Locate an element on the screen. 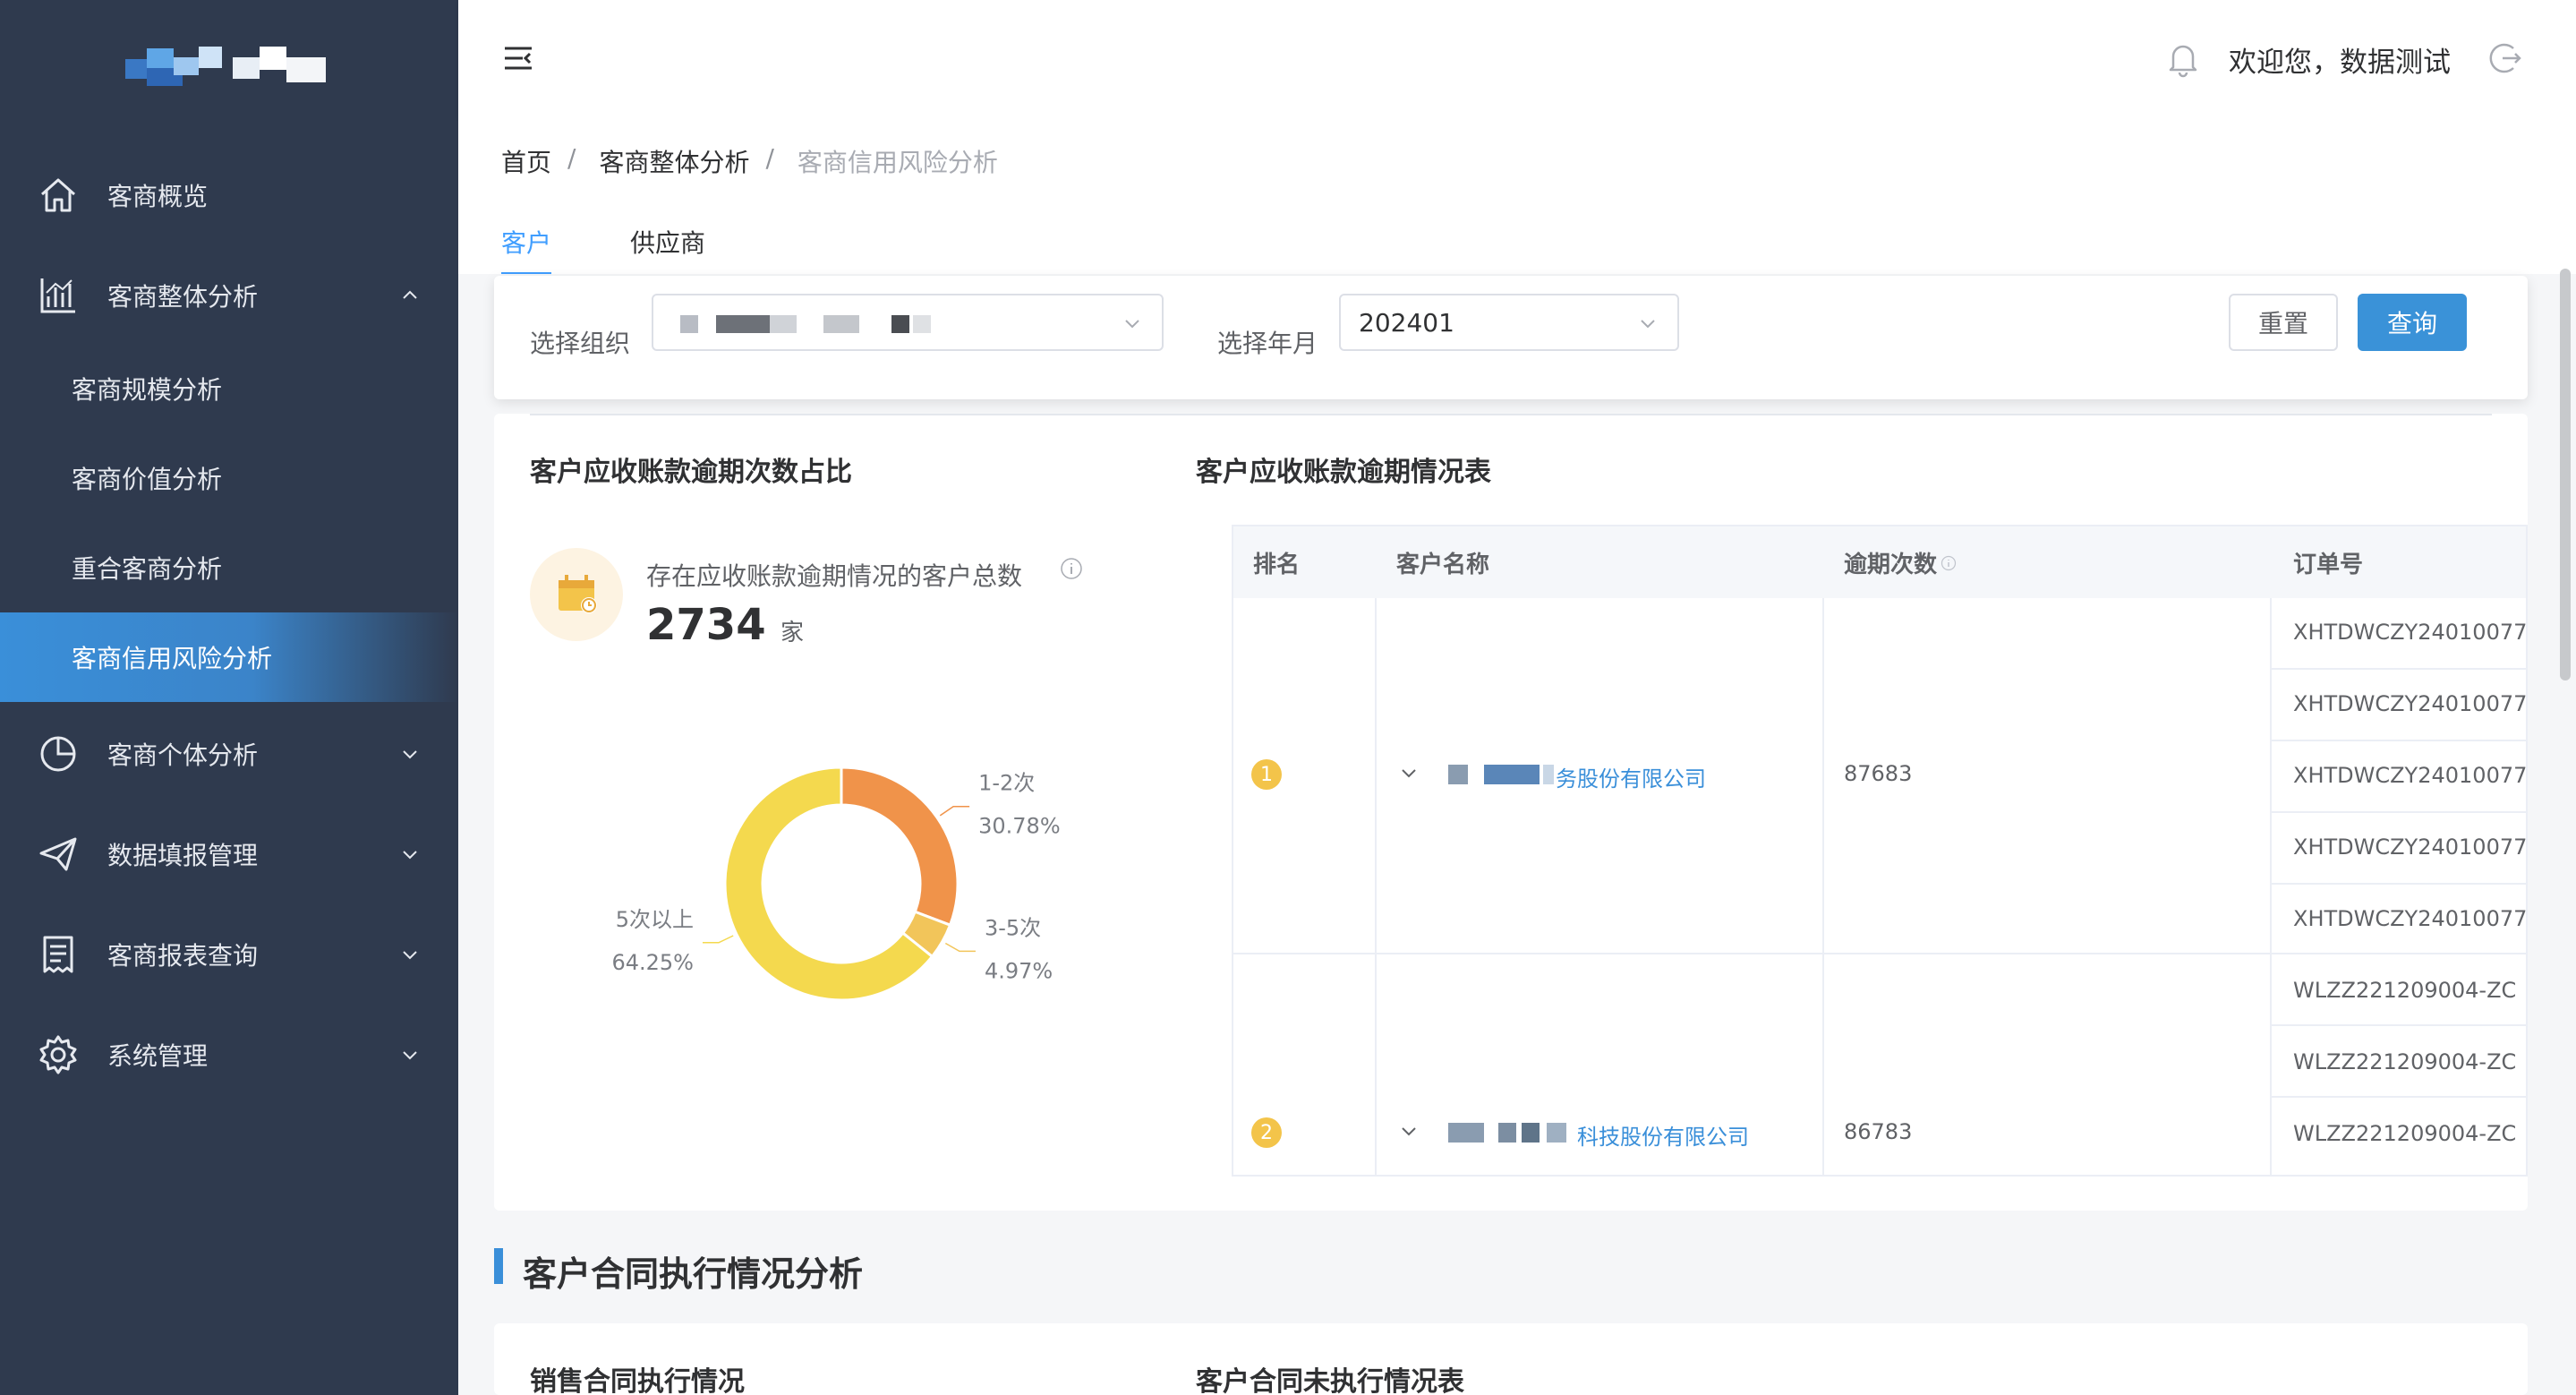 The image size is (2576, 1395). section-title: 客户合同执行情况分析 is located at coordinates (693, 1274).